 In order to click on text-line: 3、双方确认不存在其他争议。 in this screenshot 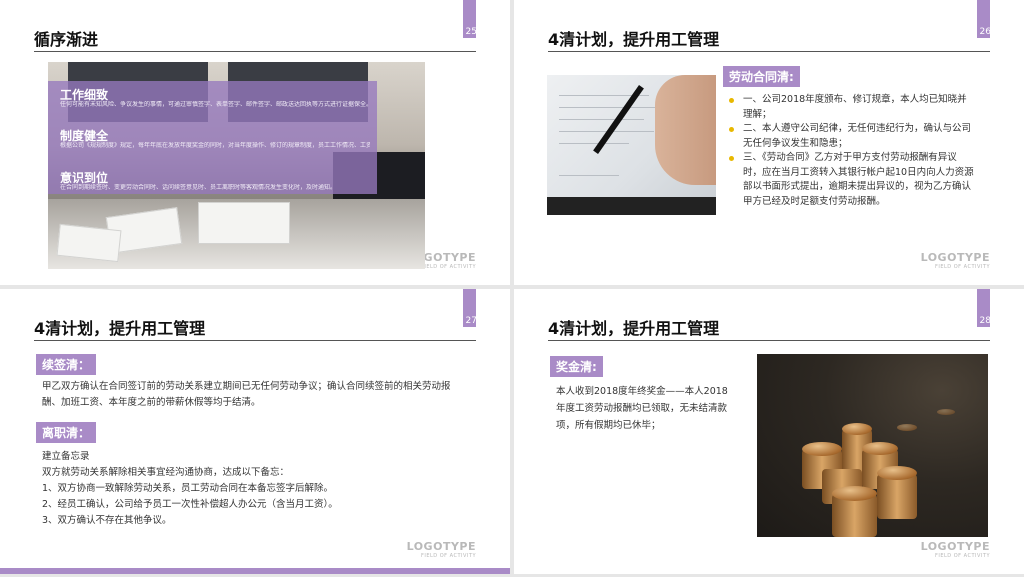, I will do `click(107, 520)`.